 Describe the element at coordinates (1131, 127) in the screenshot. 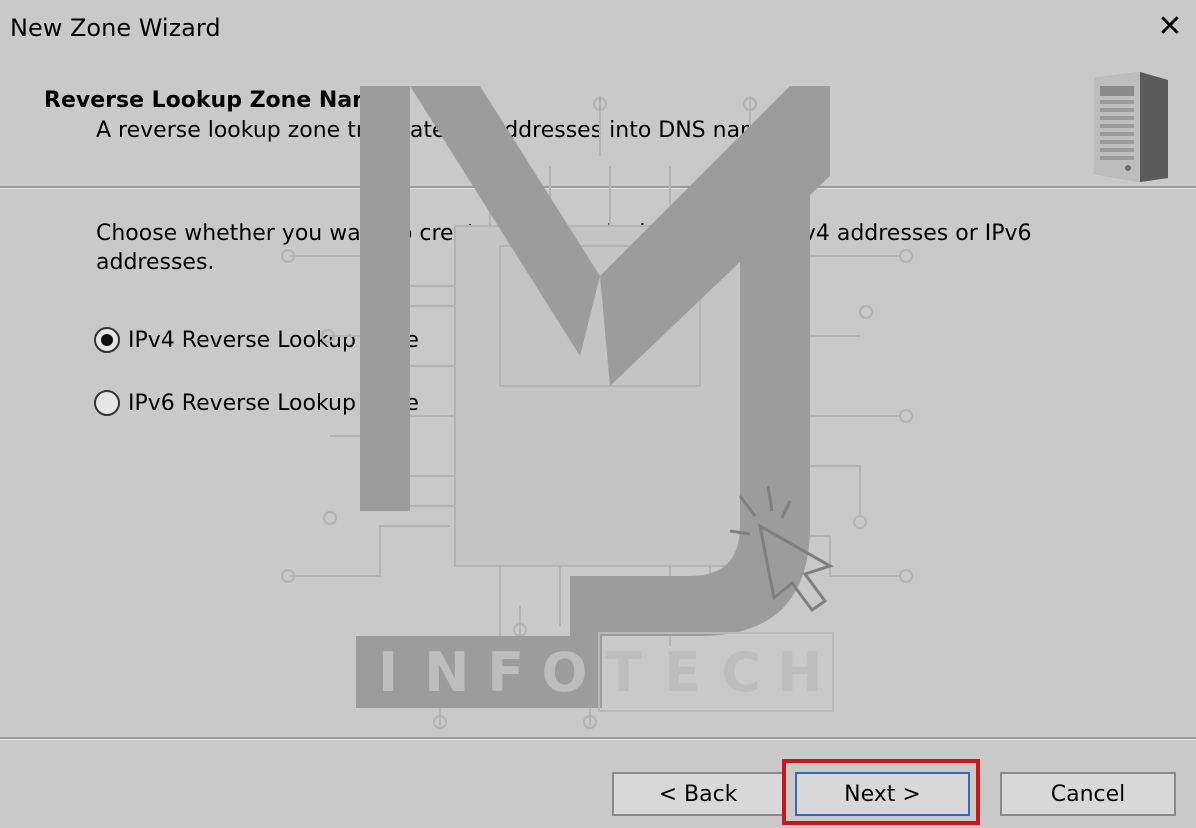

I see `server-icon` at that location.